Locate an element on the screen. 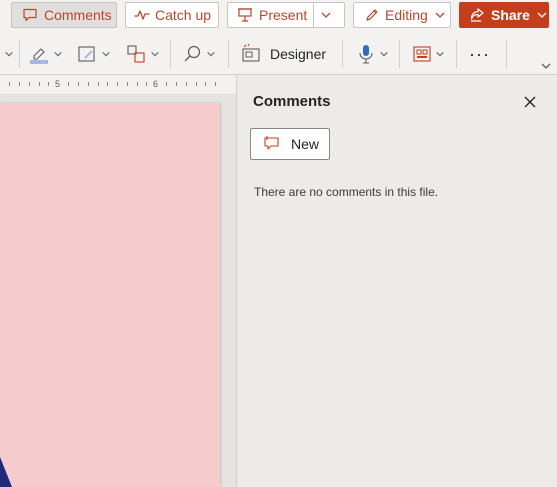  dictate-button is located at coordinates (372, 54).